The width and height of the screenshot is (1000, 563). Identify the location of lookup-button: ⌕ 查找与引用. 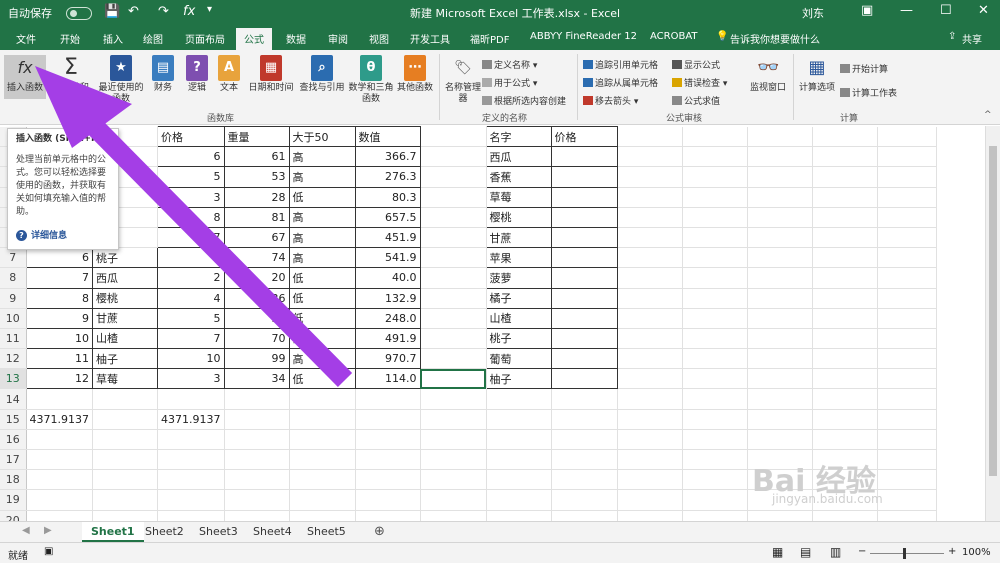
(322, 74).